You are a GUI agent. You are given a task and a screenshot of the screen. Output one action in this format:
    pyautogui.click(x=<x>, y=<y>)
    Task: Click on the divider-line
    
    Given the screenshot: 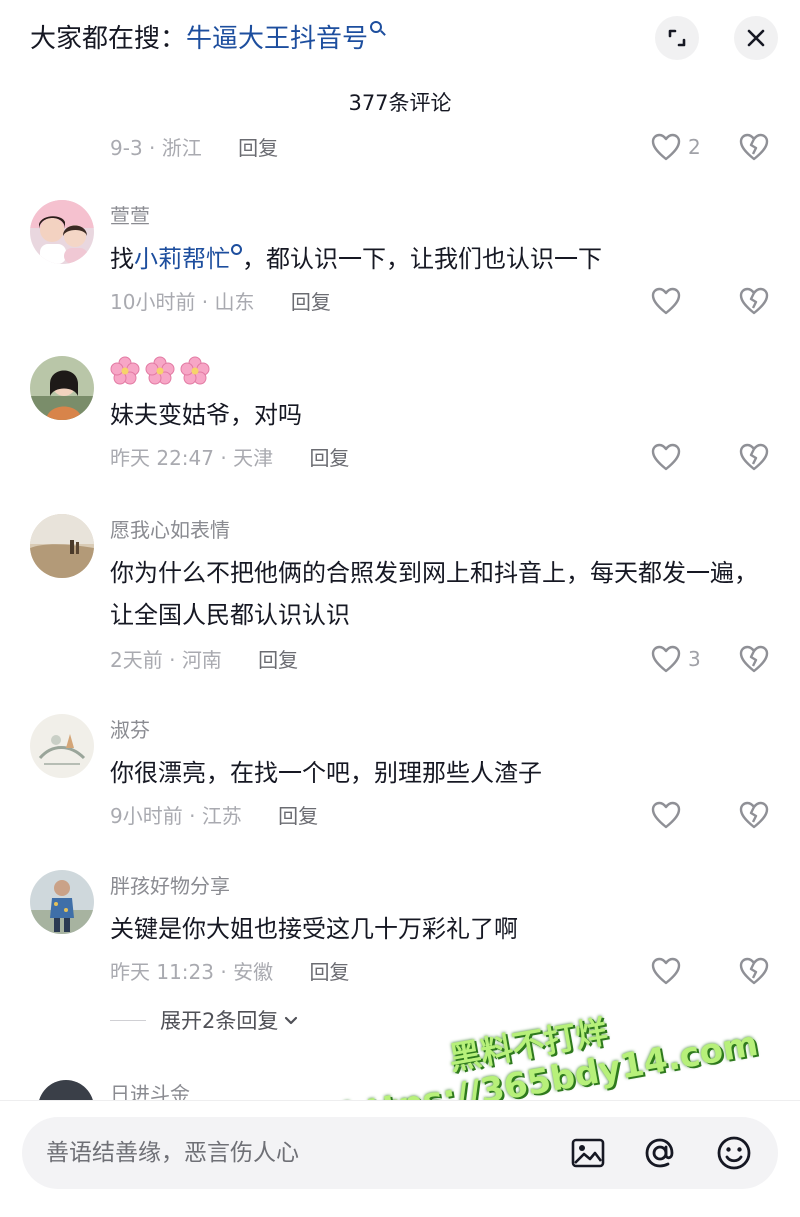 What is the action you would take?
    pyautogui.click(x=128, y=1020)
    